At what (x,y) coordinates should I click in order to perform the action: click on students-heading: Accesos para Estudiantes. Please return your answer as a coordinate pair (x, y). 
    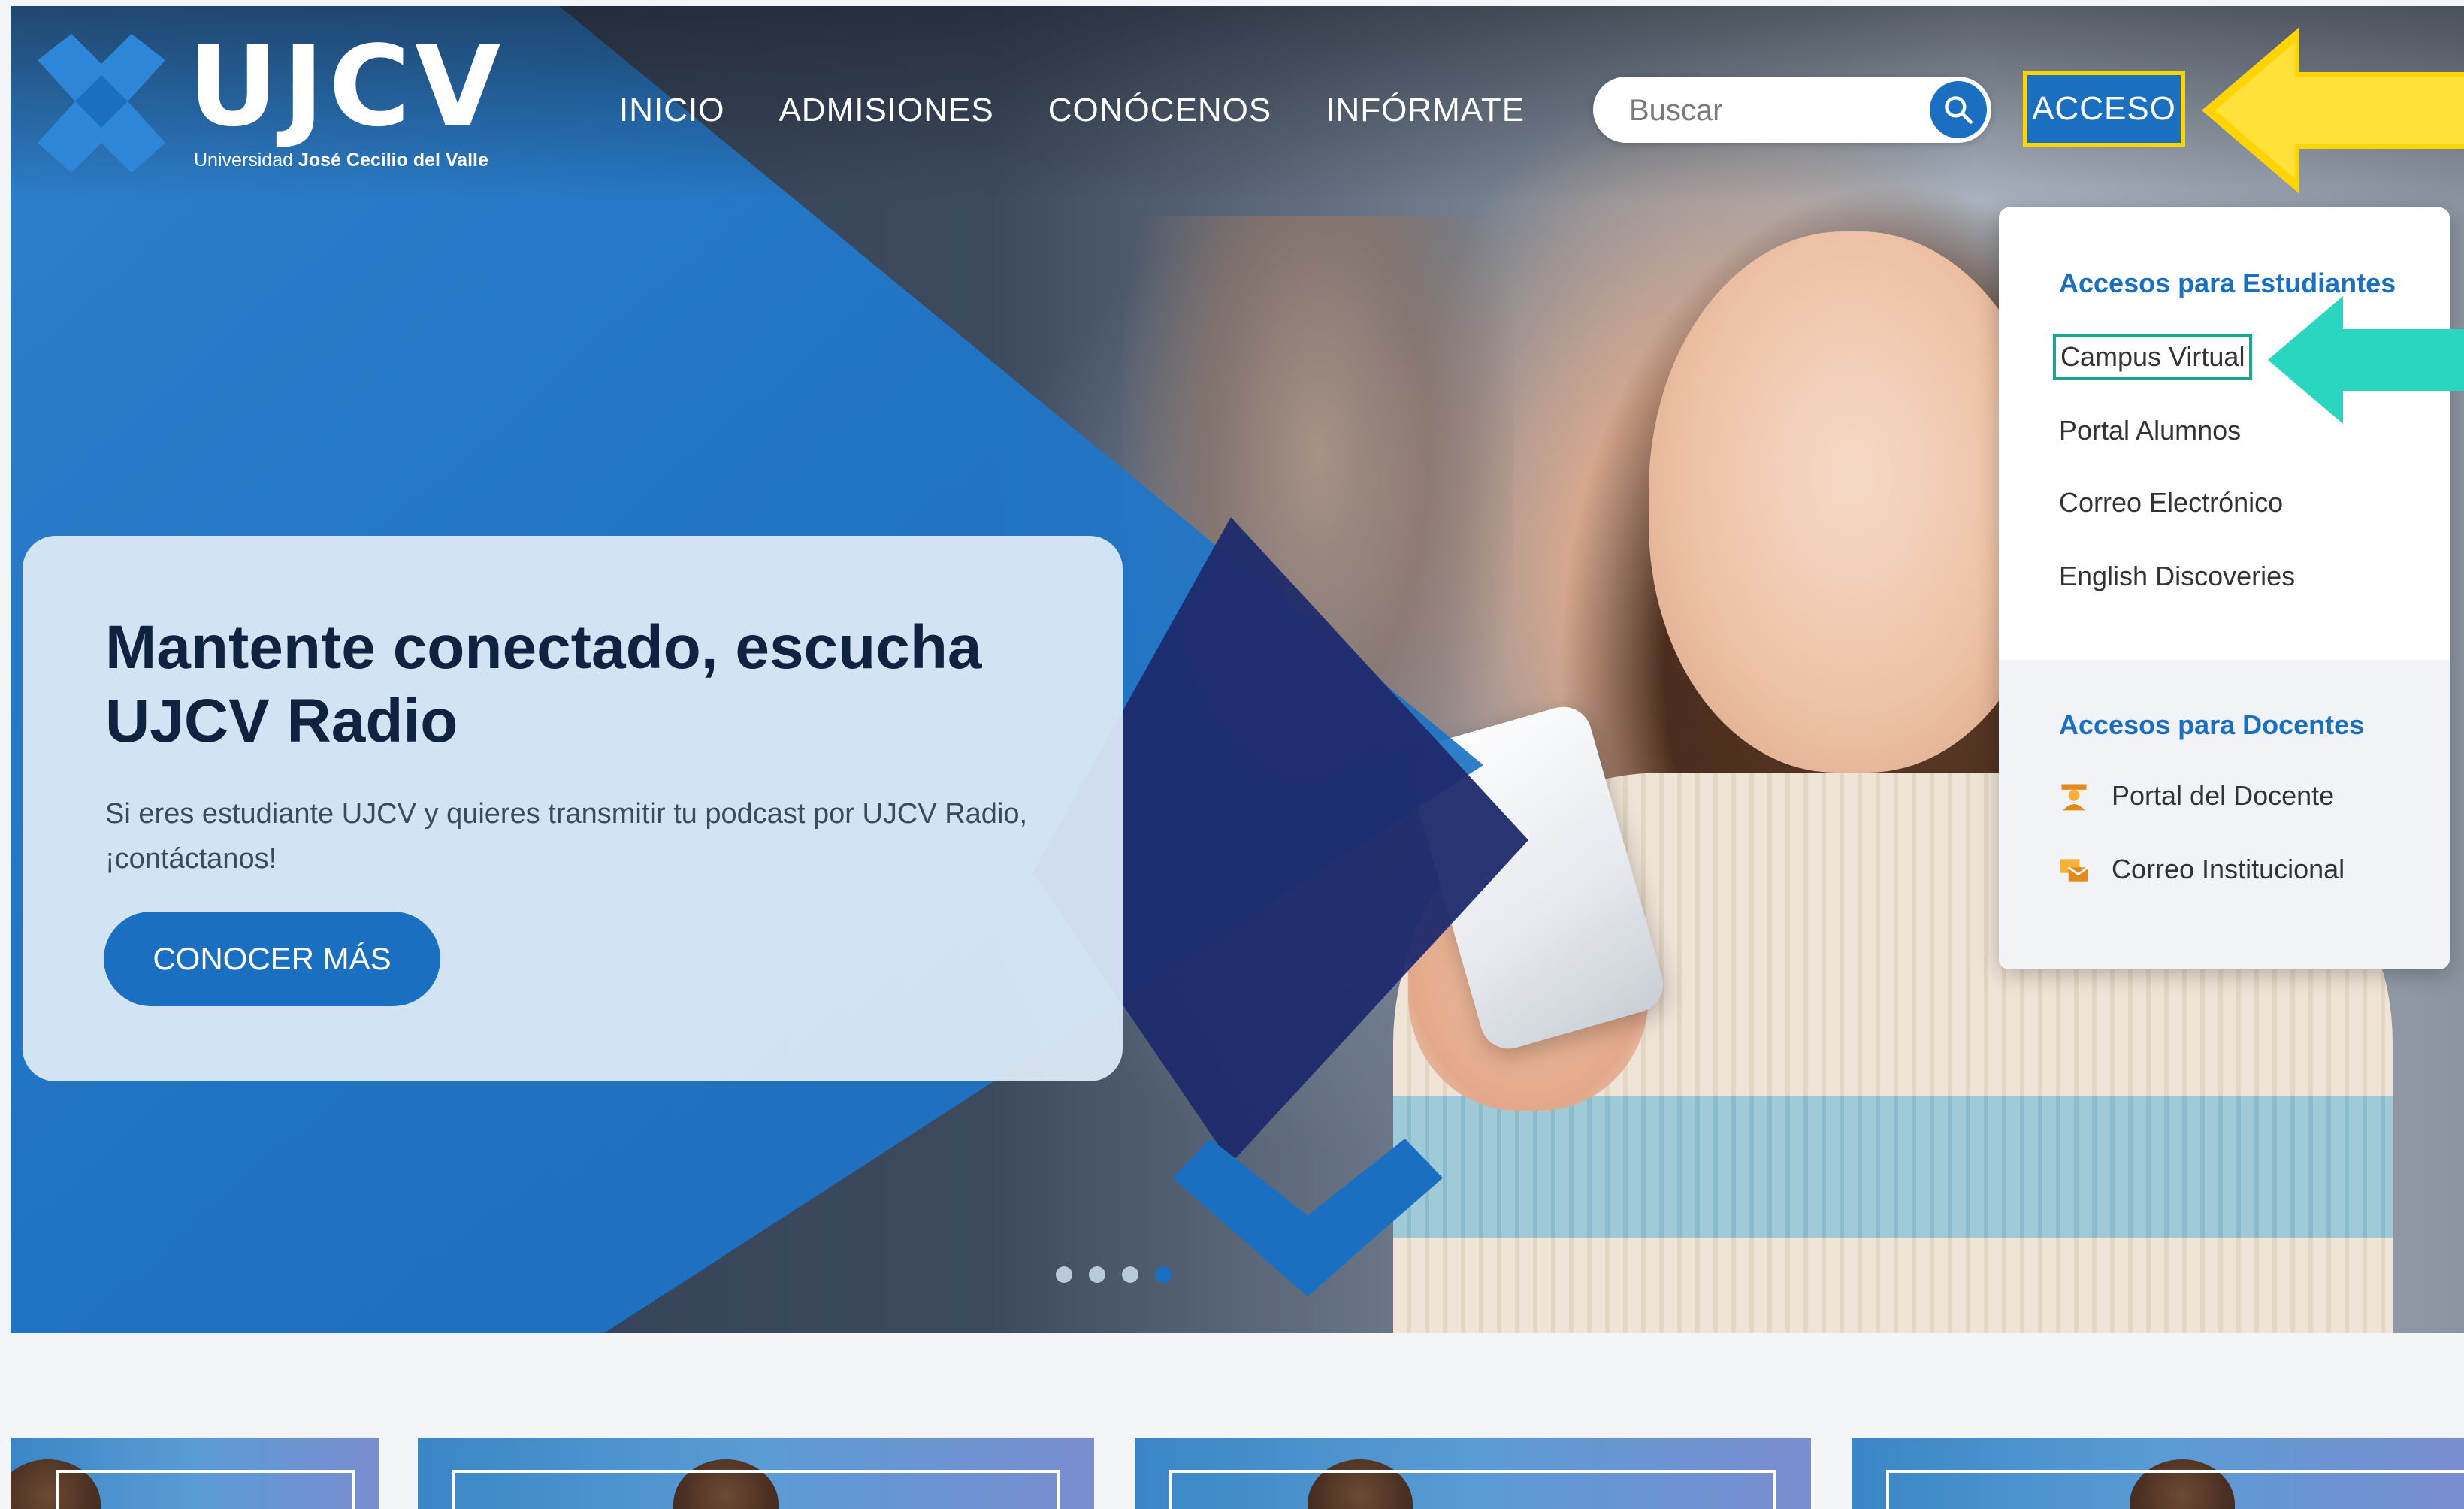
    Looking at the image, I should click on (2227, 283).